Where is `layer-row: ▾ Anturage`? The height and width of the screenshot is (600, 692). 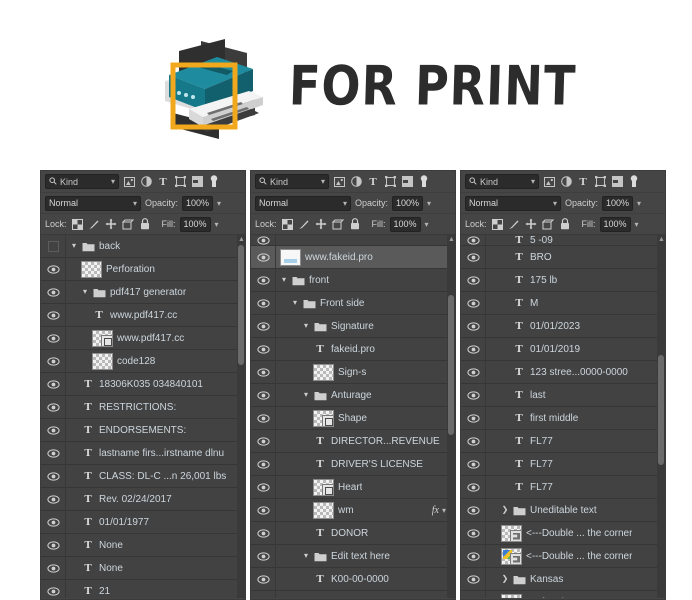
layer-row: ▾ Anturage is located at coordinates (353, 395).